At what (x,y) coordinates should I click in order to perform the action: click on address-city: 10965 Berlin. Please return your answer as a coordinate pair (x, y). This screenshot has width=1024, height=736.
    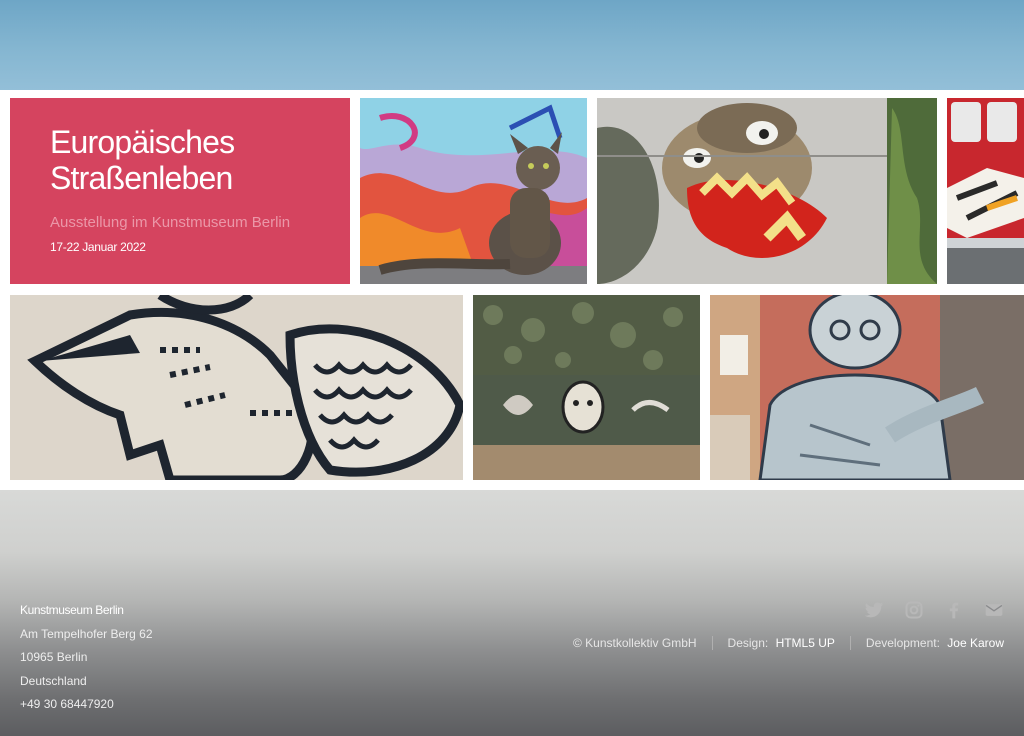
    Looking at the image, I should click on (54, 657).